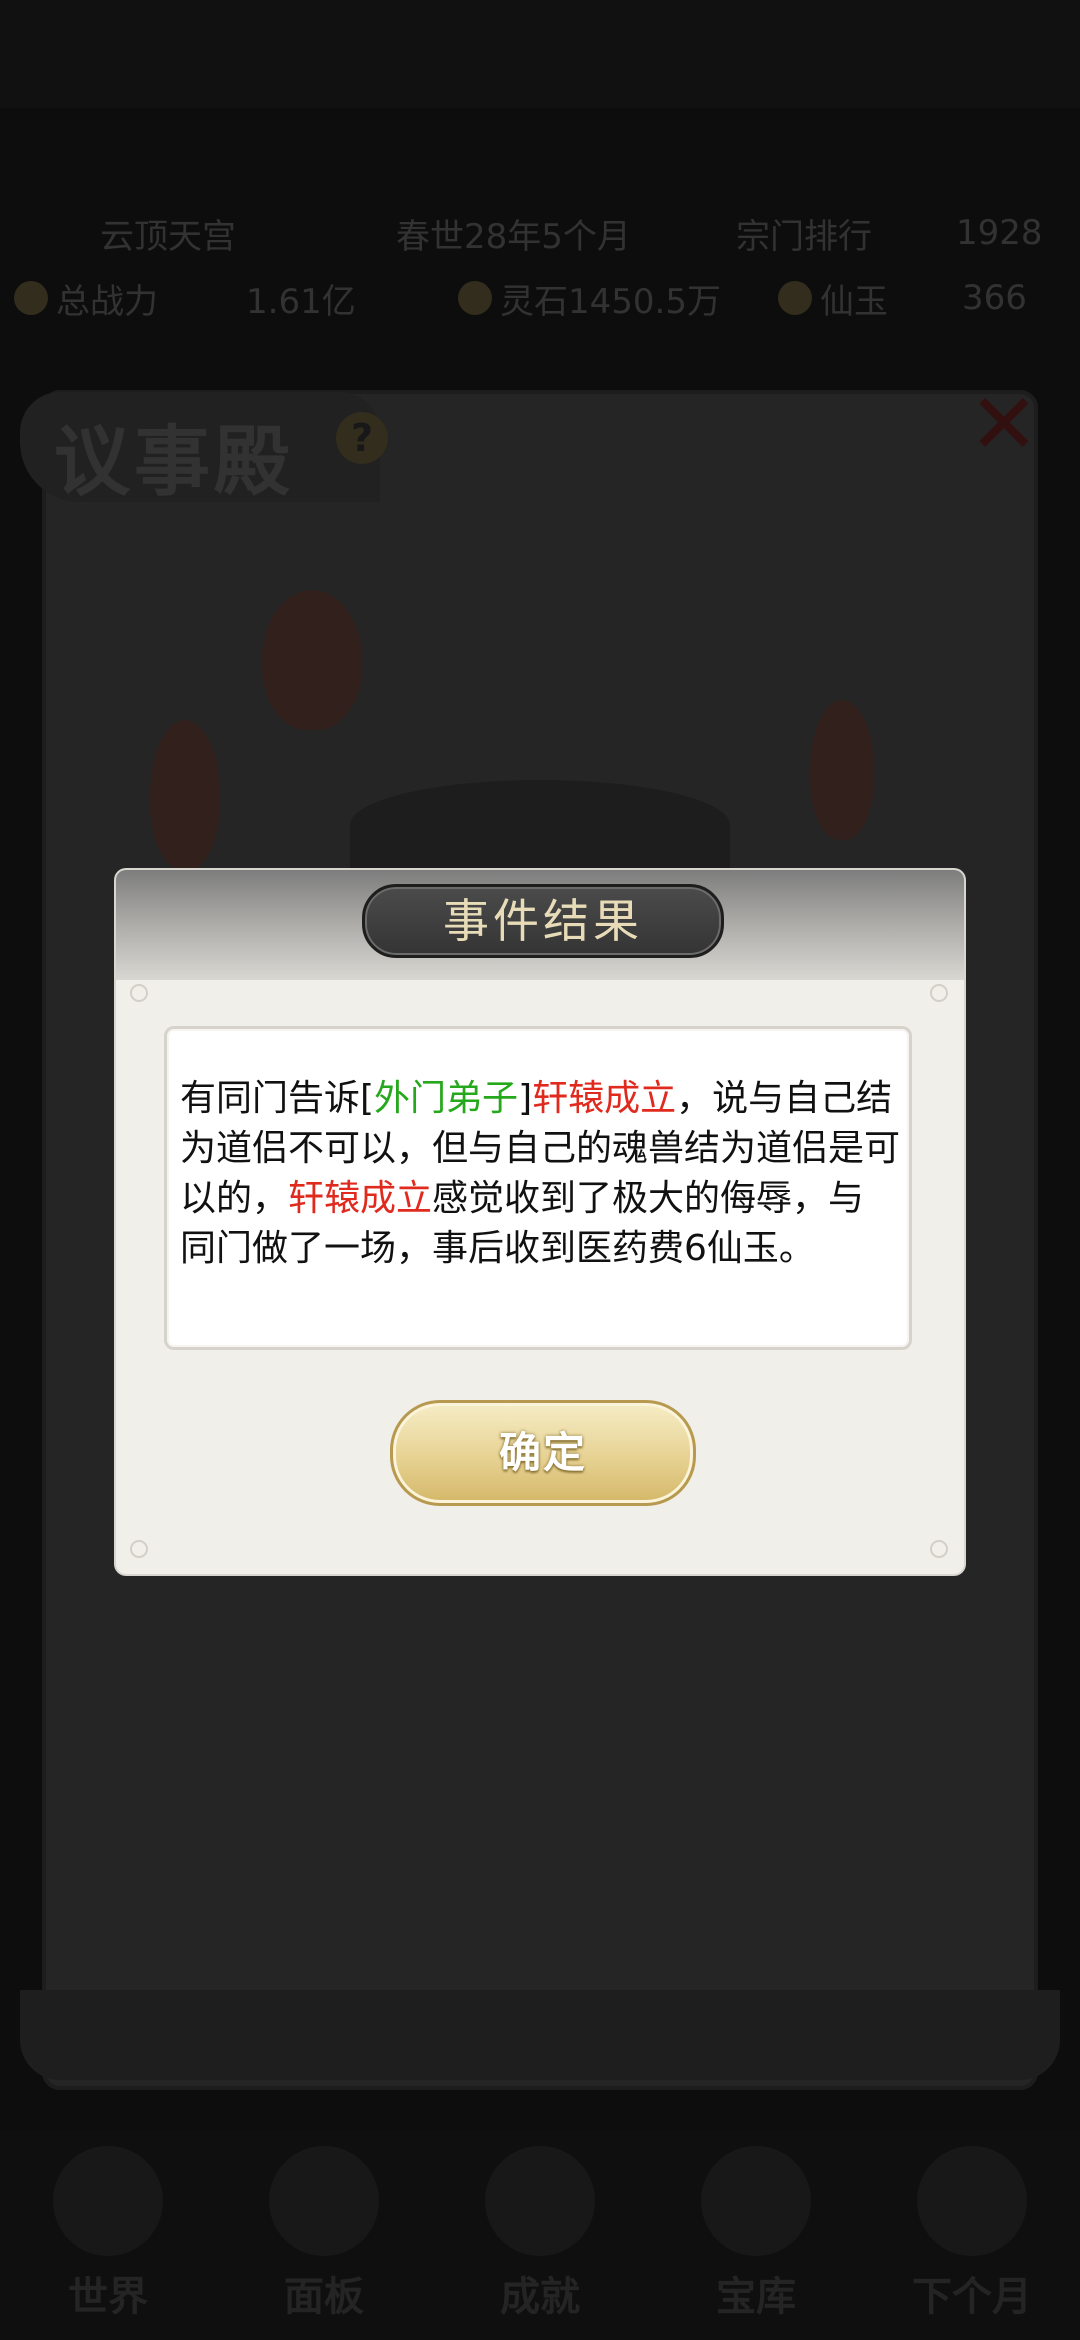 This screenshot has height=2340, width=1080. I want to click on disciple-rank-text: 外门弟子, so click(446, 1098).